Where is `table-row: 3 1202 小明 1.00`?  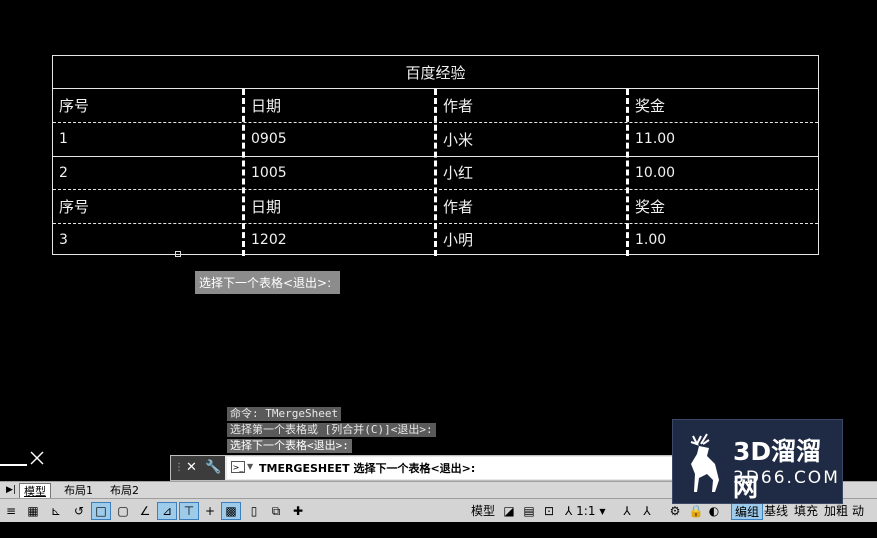 table-row: 3 1202 小明 1.00 is located at coordinates (435, 239).